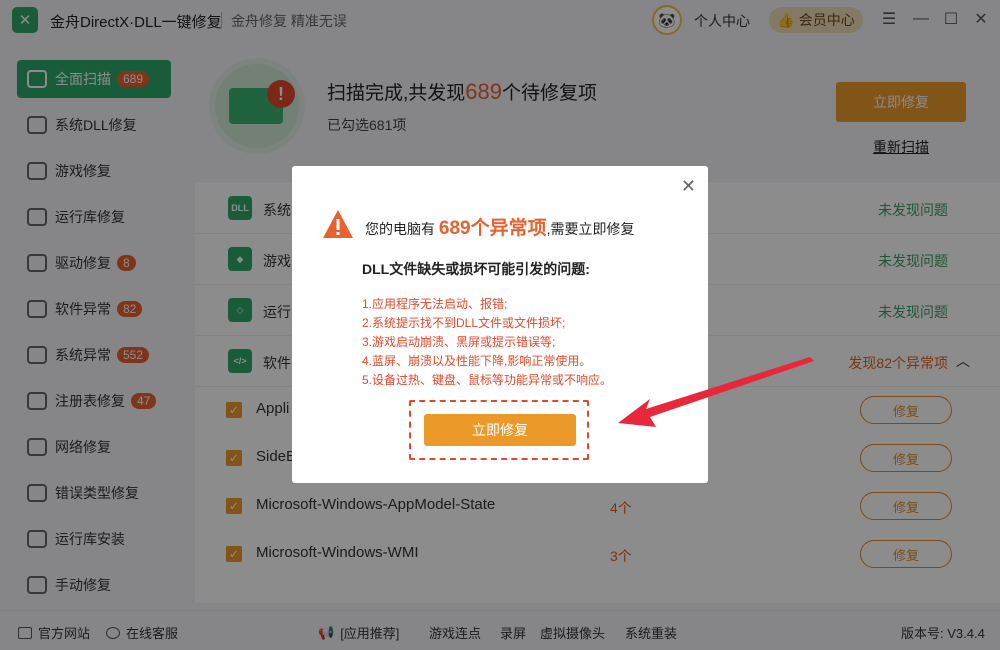 The image size is (1000, 650). What do you see at coordinates (476, 269) in the screenshot?
I see `dialog-subtitle: DLL文件缺失或损坏可能引发的问题:` at bounding box center [476, 269].